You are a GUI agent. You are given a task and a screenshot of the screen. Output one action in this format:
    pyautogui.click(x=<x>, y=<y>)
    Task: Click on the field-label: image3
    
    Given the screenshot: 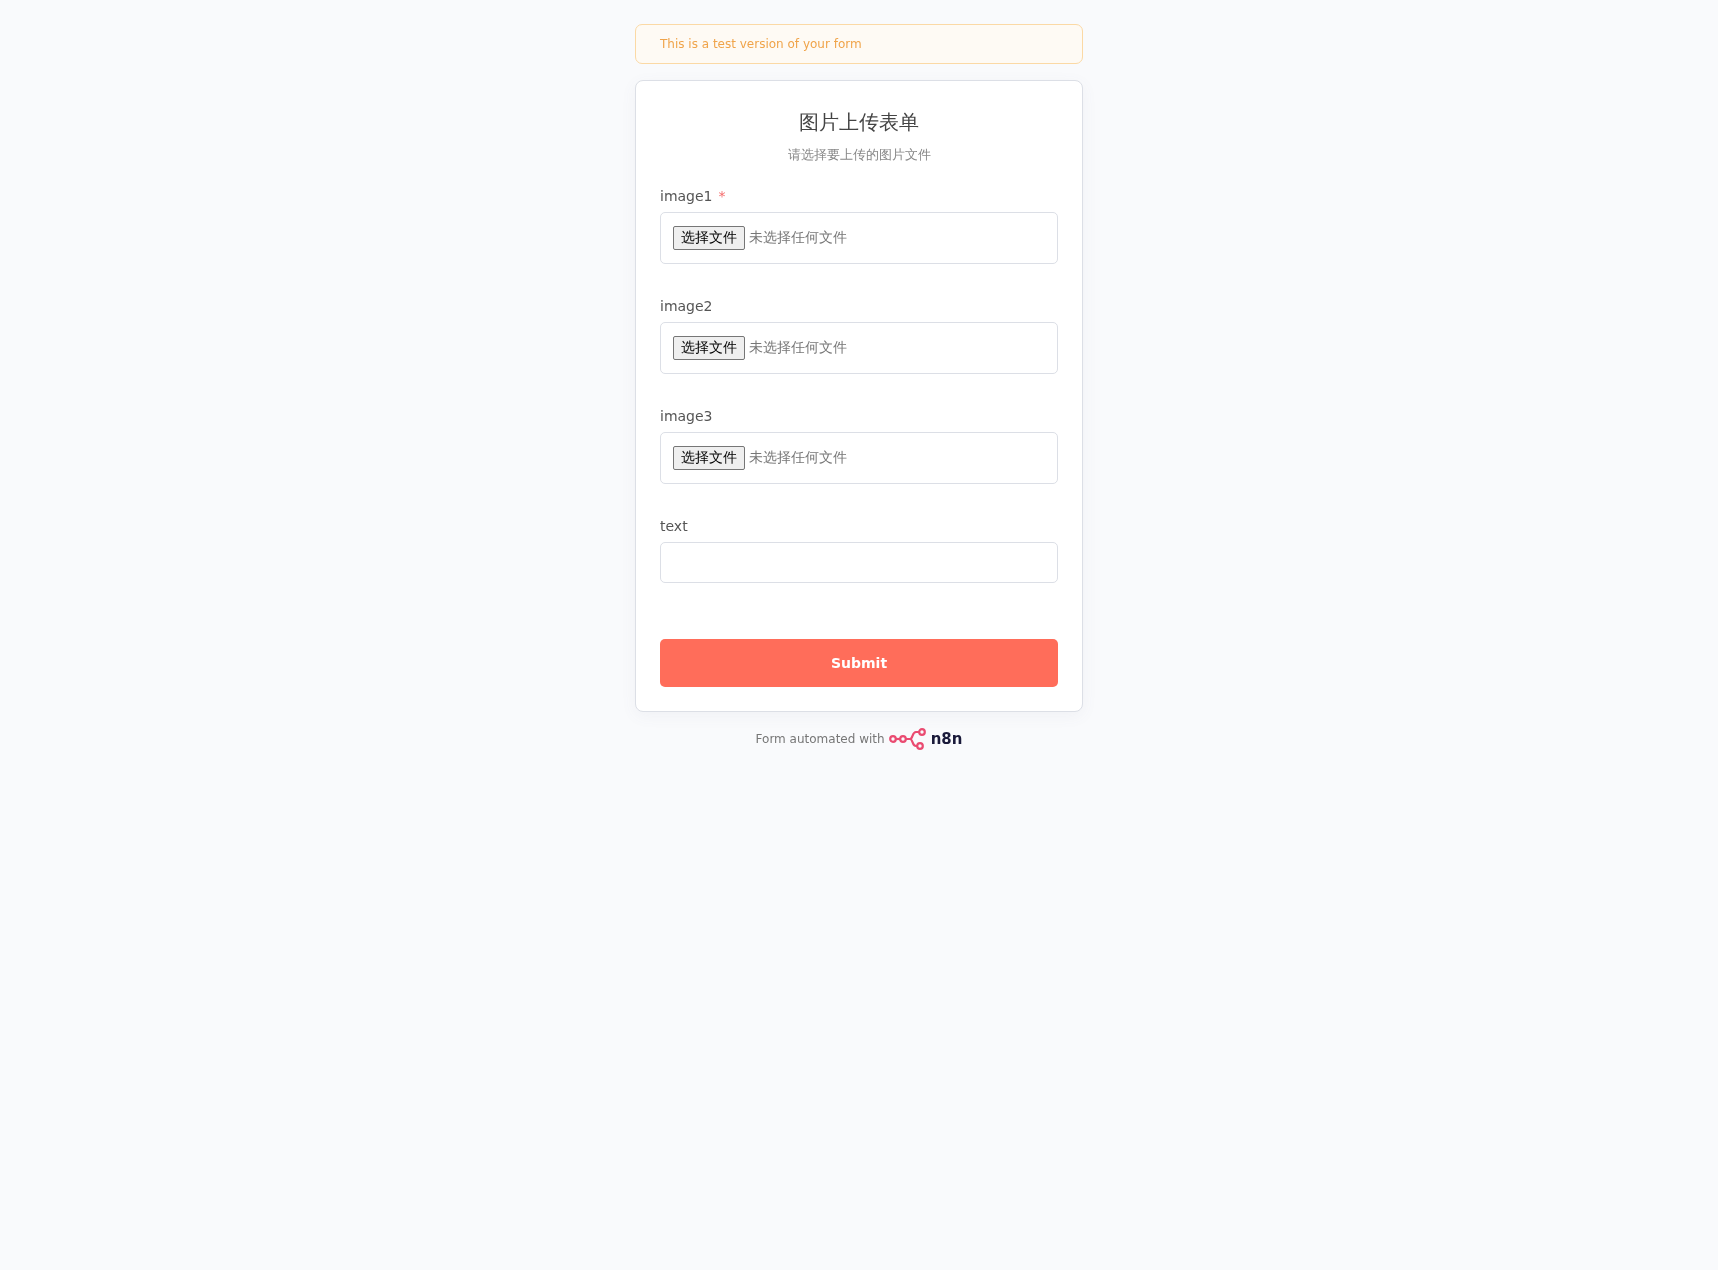 What is the action you would take?
    pyautogui.click(x=686, y=416)
    